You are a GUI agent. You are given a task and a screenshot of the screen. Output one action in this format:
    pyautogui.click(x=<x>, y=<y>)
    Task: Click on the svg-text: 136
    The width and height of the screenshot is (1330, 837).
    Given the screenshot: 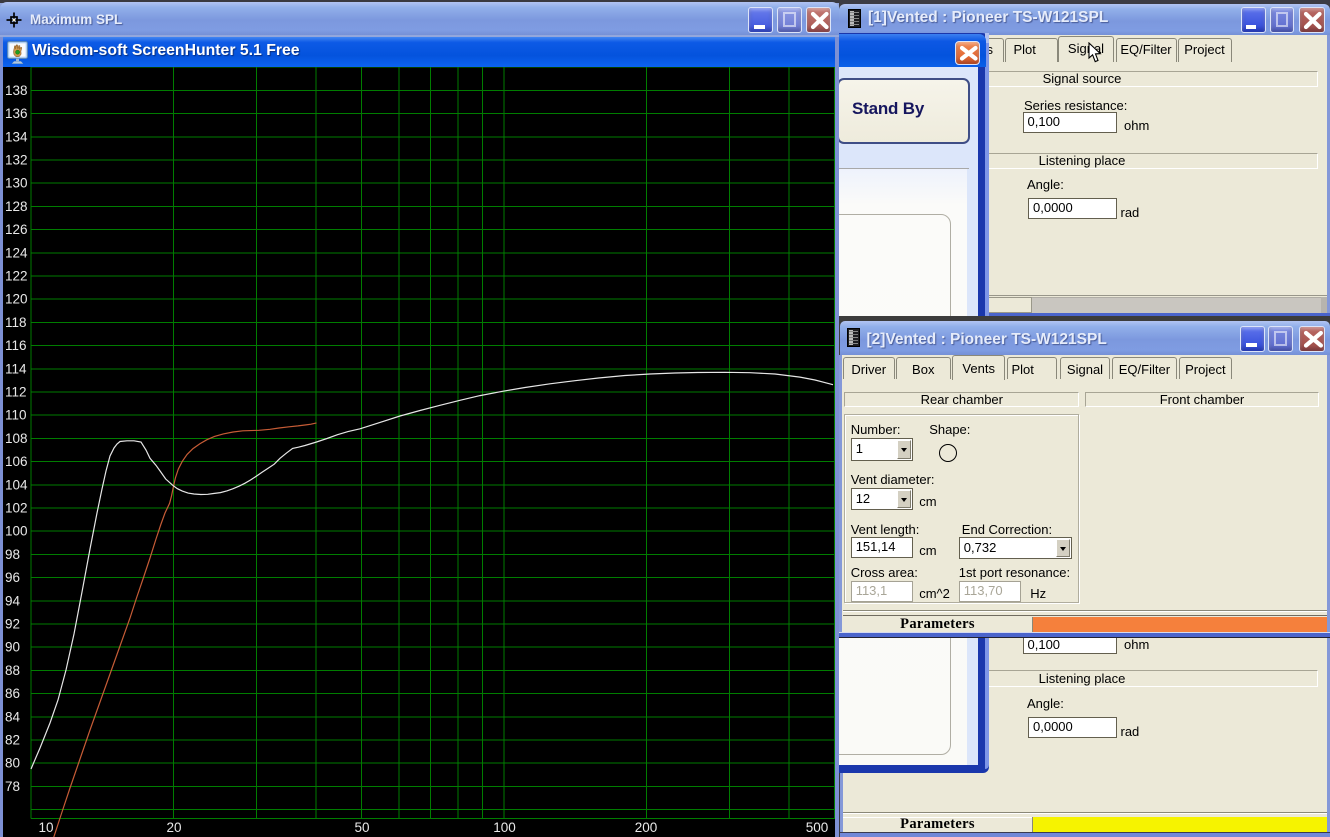 What is the action you would take?
    pyautogui.click(x=16, y=113)
    